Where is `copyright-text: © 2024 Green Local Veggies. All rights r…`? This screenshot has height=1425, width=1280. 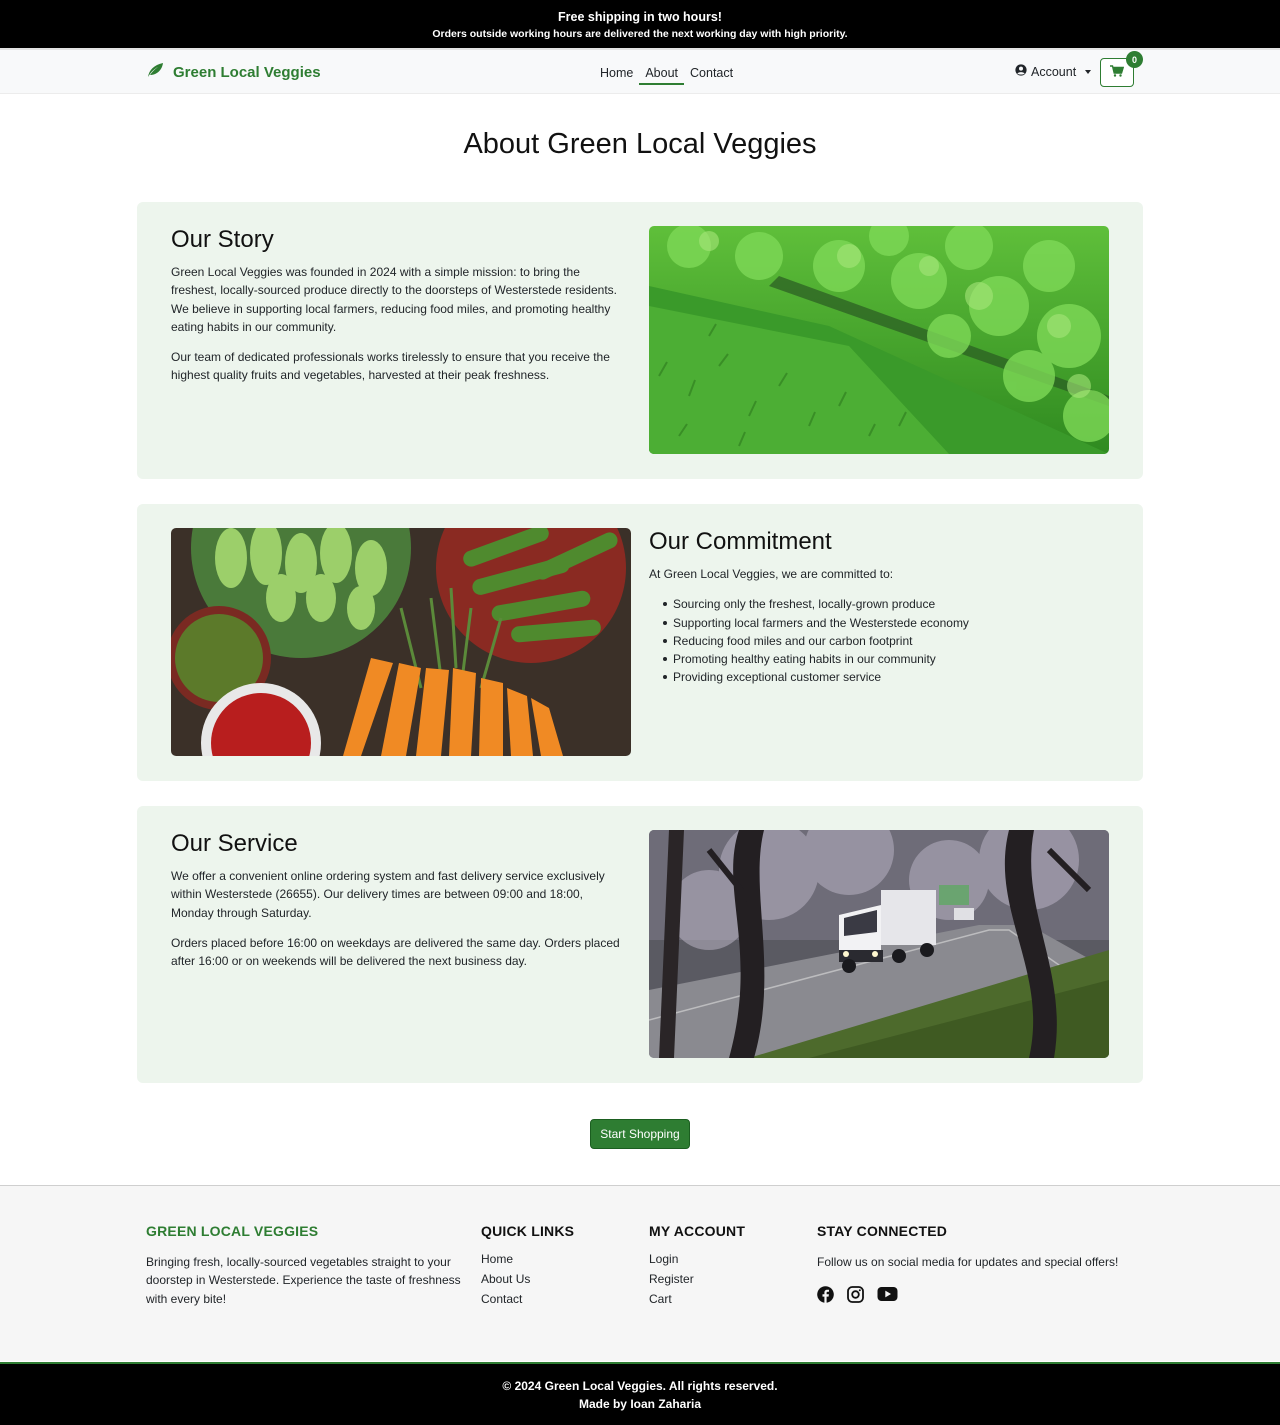 copyright-text: © 2024 Green Local Veggies. All rights r… is located at coordinates (640, 1386).